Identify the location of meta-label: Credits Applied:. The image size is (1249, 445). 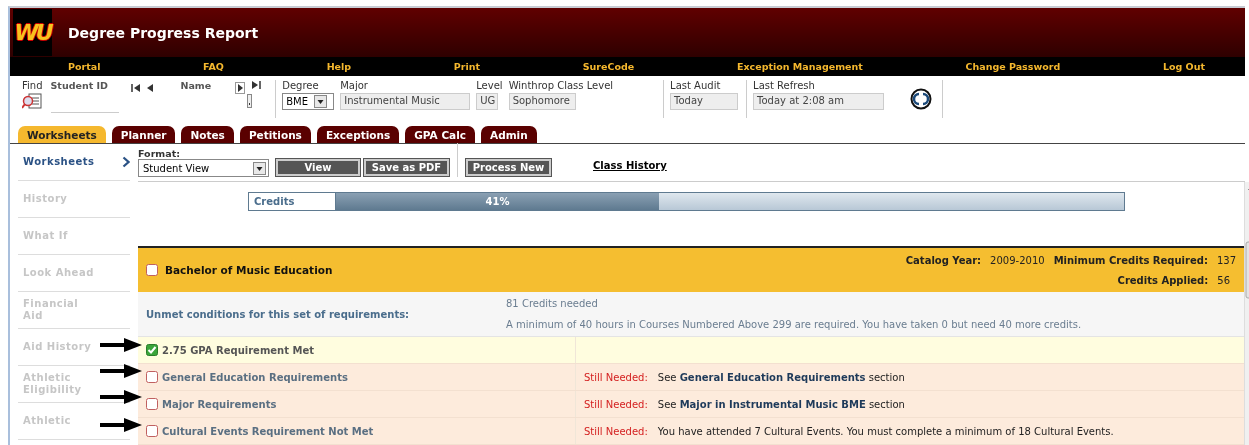
(1163, 280).